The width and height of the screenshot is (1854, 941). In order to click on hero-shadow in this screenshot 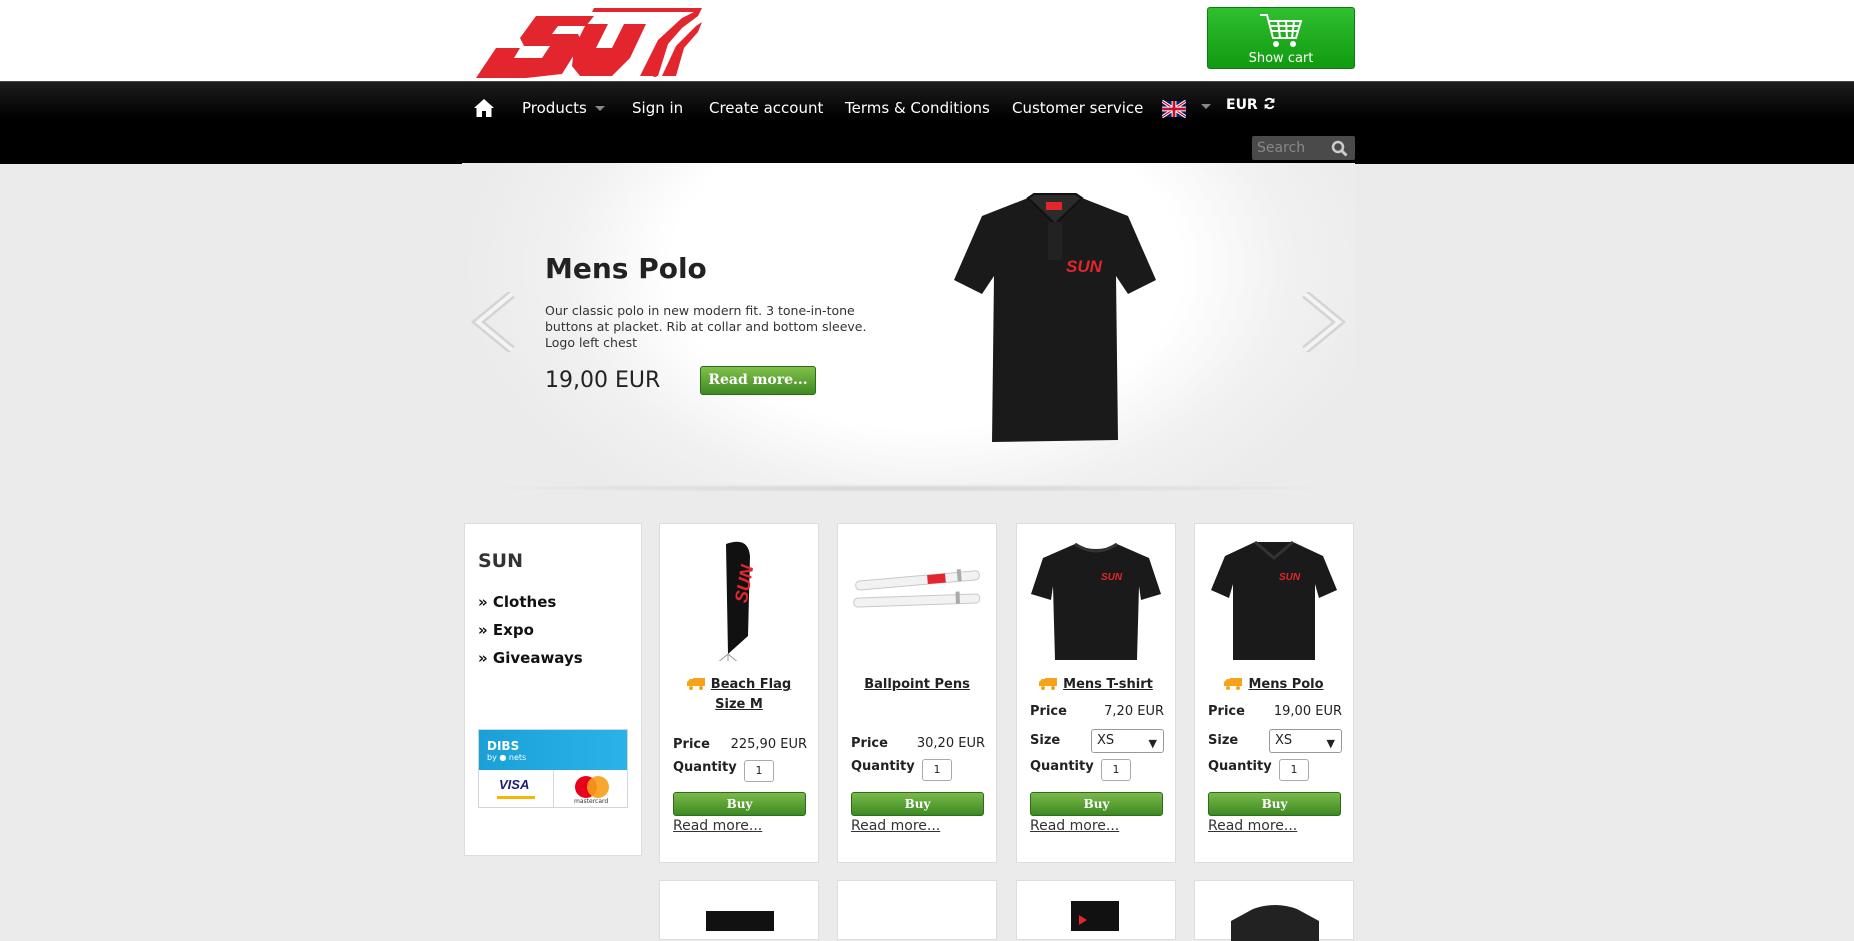, I will do `click(910, 488)`.